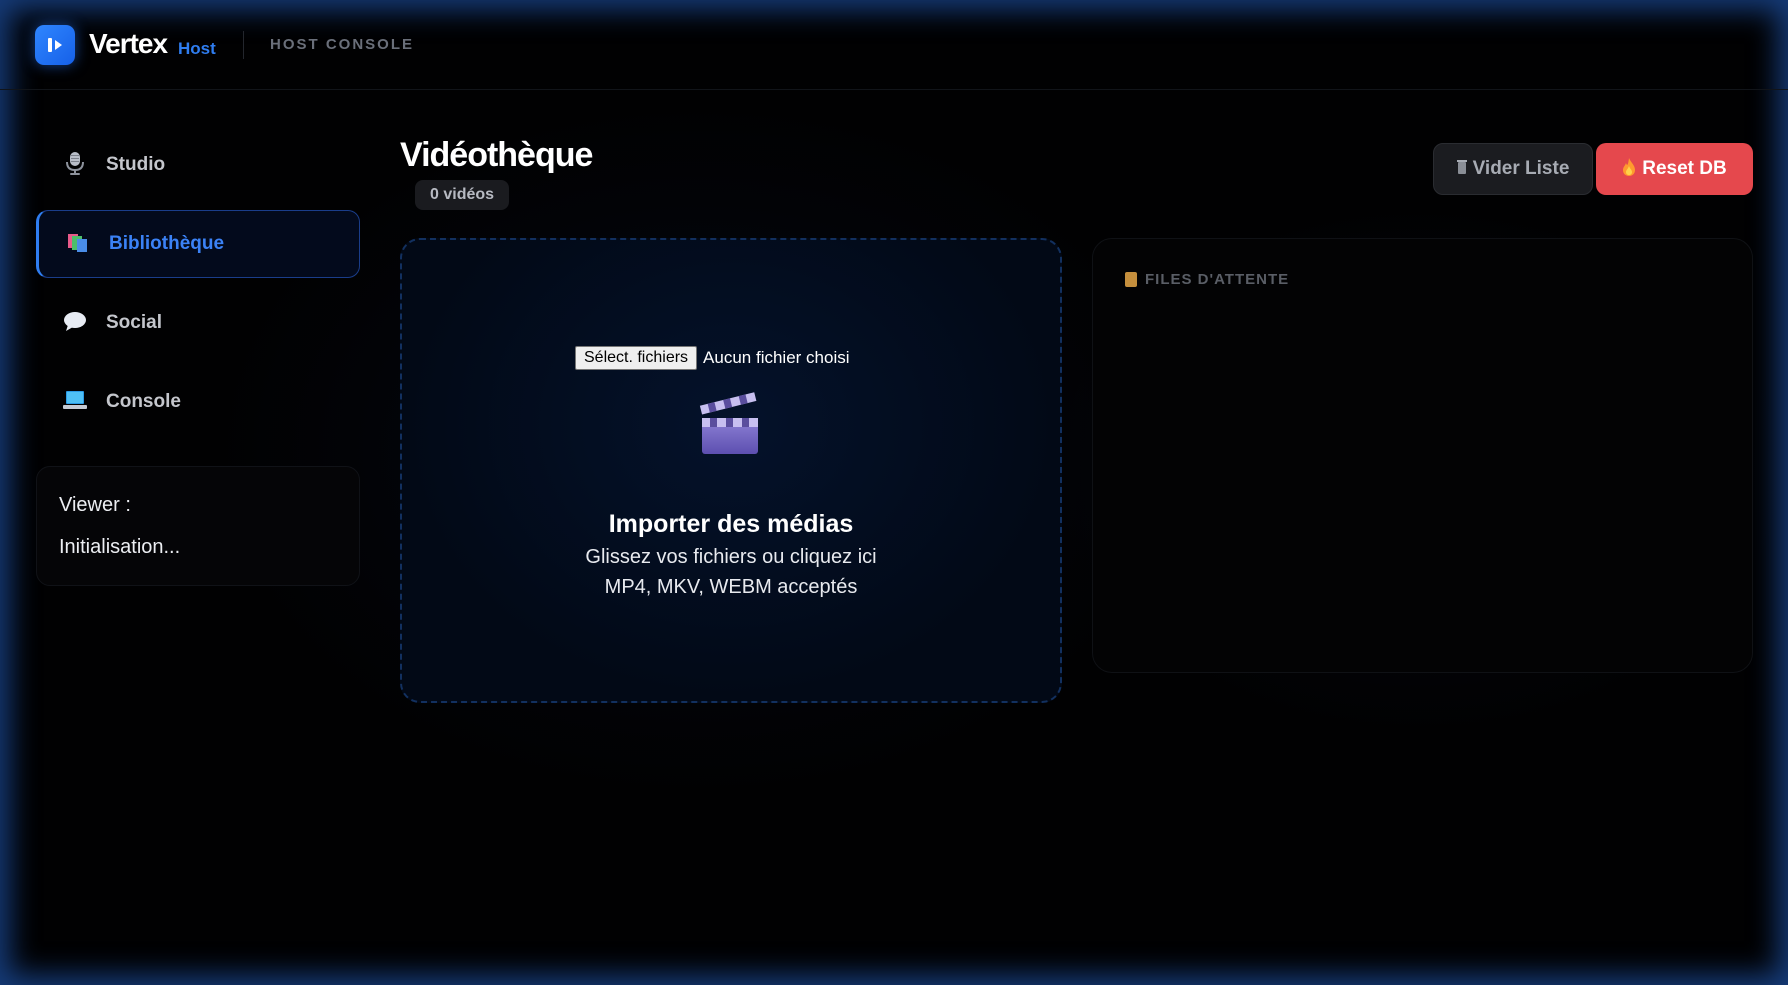 Image resolution: width=1788 pixels, height=985 pixels. What do you see at coordinates (75, 165) in the screenshot?
I see `microphone-icon` at bounding box center [75, 165].